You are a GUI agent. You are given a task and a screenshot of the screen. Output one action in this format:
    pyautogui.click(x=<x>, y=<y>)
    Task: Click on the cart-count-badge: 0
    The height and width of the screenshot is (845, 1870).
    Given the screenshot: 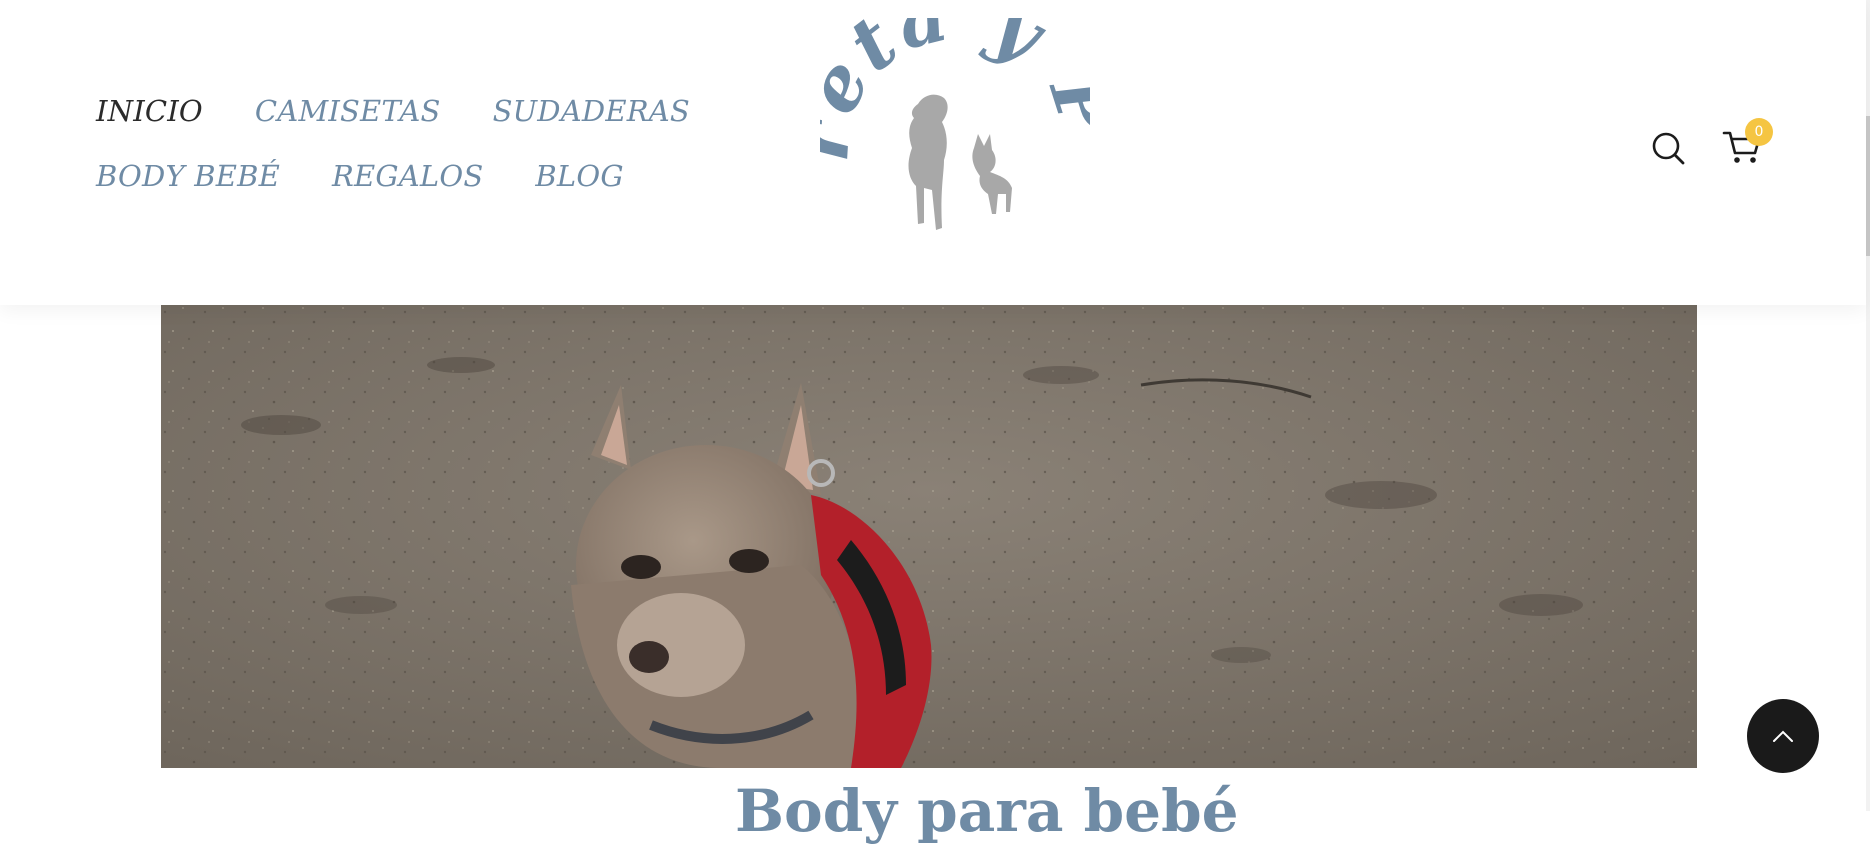 What is the action you would take?
    pyautogui.click(x=1759, y=132)
    